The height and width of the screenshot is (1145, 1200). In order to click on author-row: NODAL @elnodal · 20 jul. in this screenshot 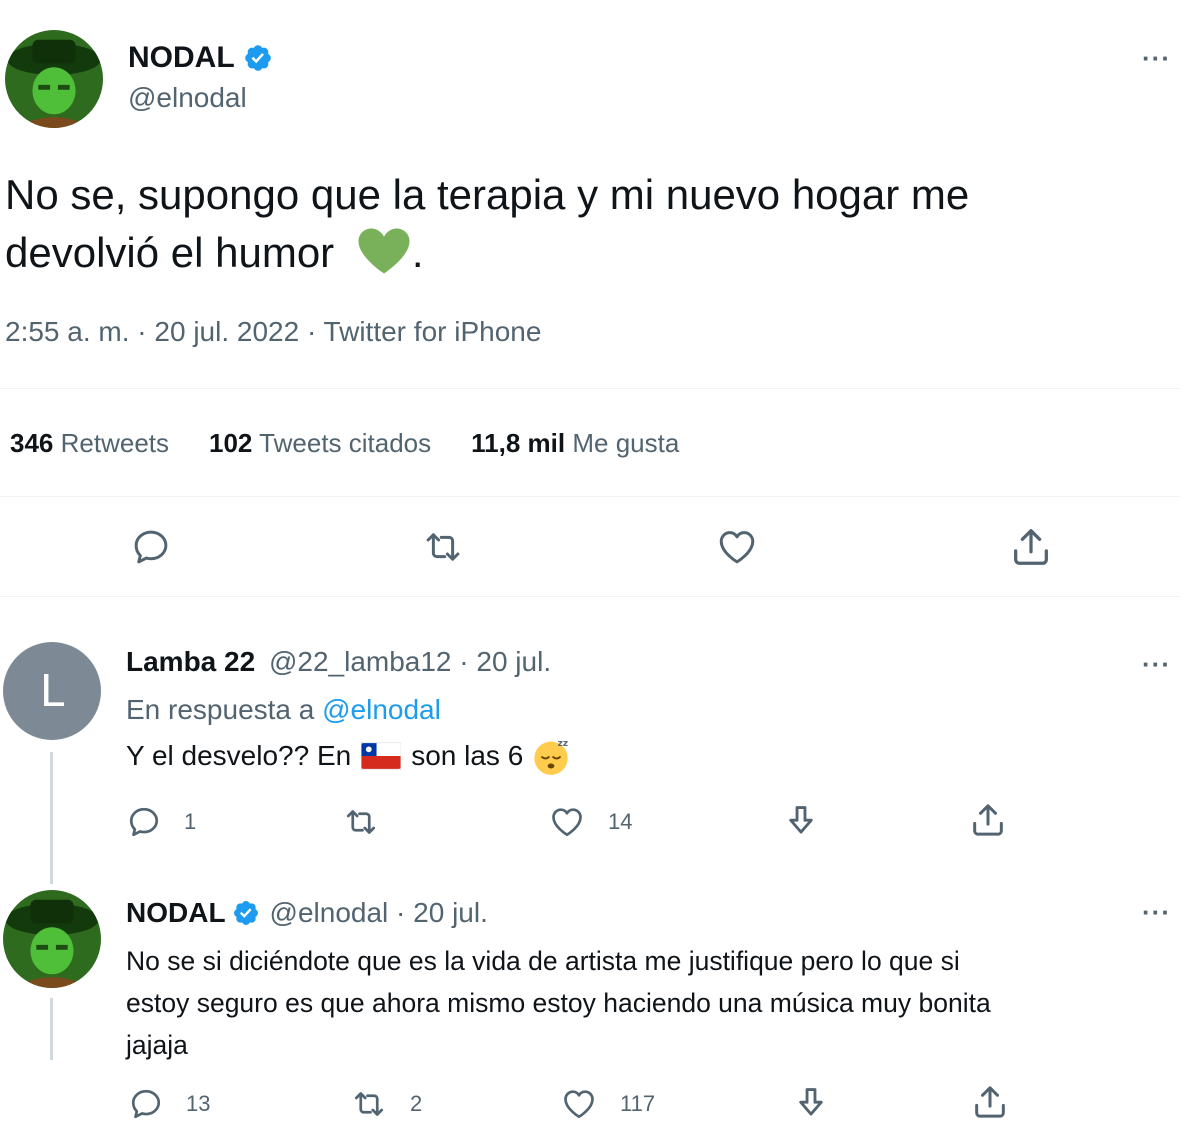, I will do `click(307, 913)`.